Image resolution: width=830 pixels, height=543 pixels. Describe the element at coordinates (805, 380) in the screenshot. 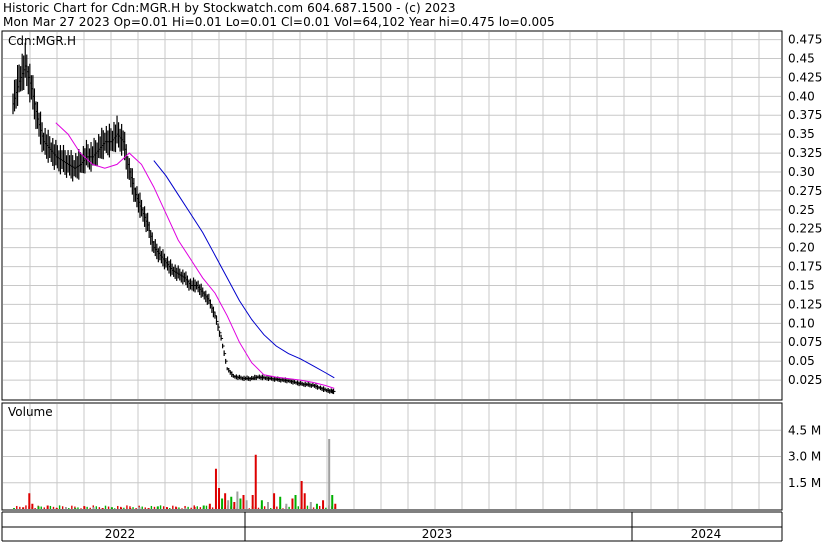

I see `price-tick-label: 0.025` at that location.